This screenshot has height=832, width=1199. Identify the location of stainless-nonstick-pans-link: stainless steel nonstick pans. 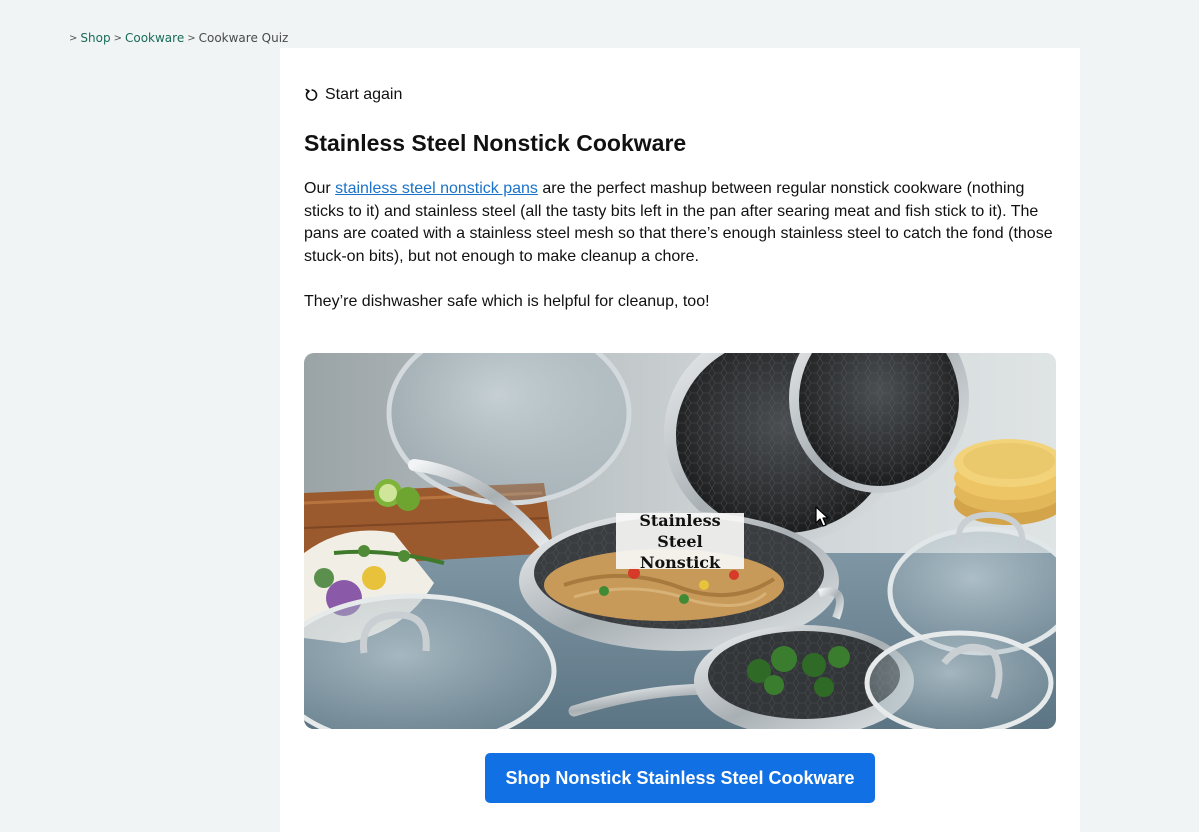
(436, 188).